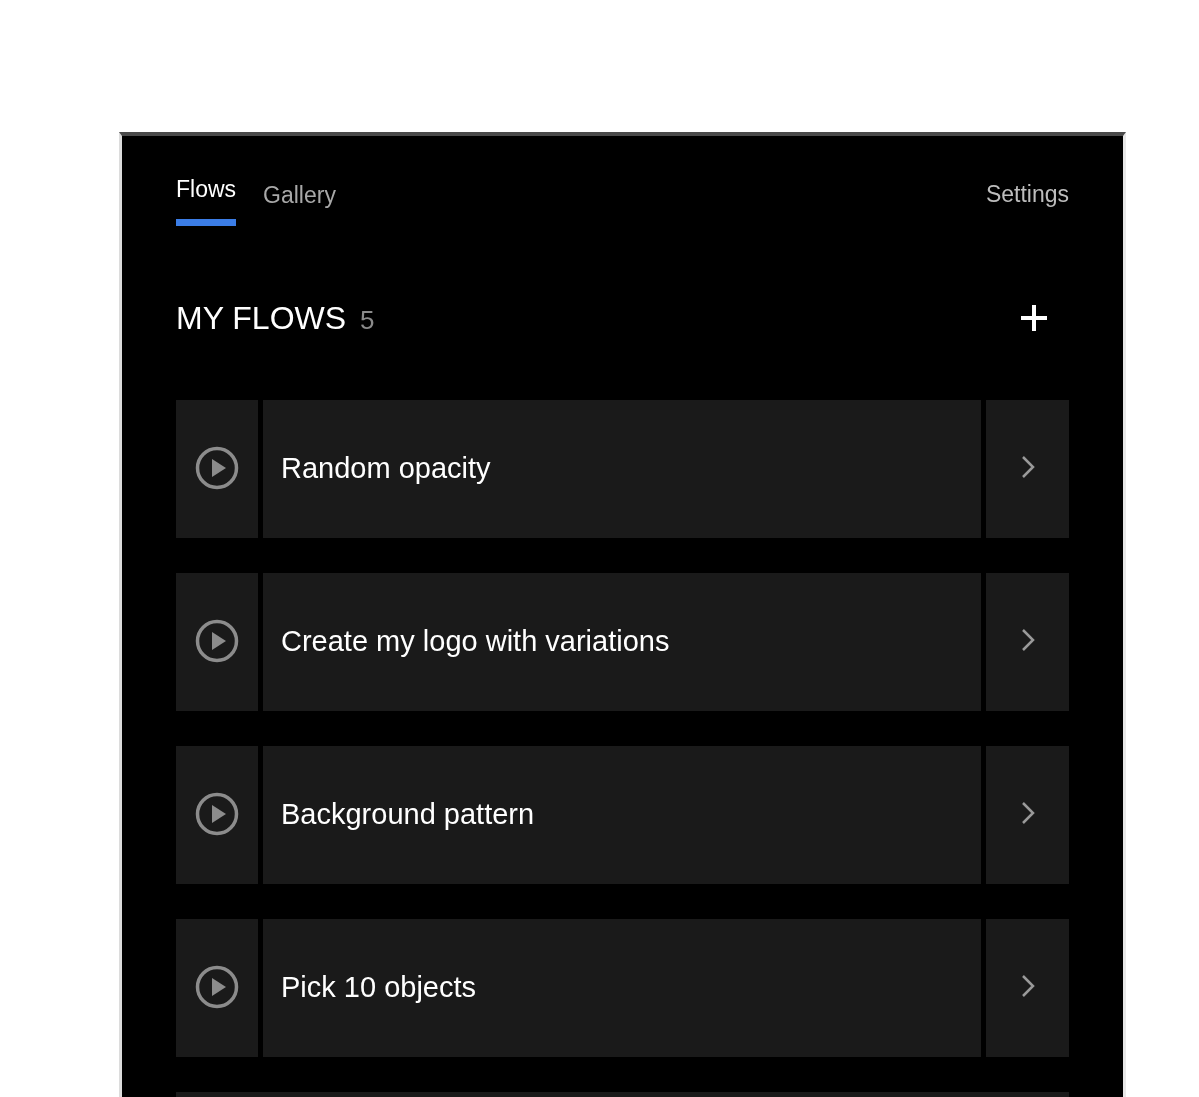 The height and width of the screenshot is (1097, 1199). I want to click on flow-count: 5, so click(367, 320).